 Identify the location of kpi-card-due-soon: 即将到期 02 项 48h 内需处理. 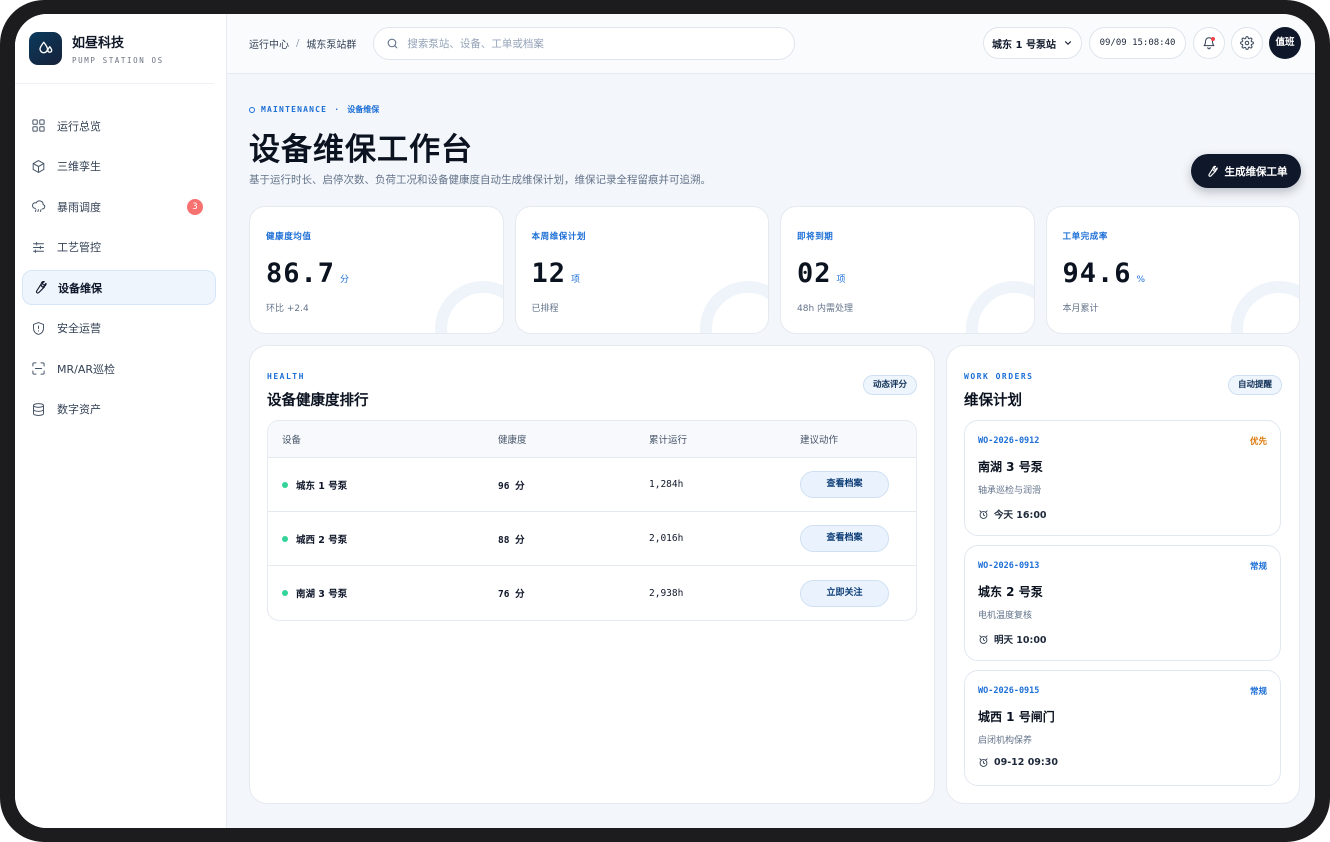
(907, 270).